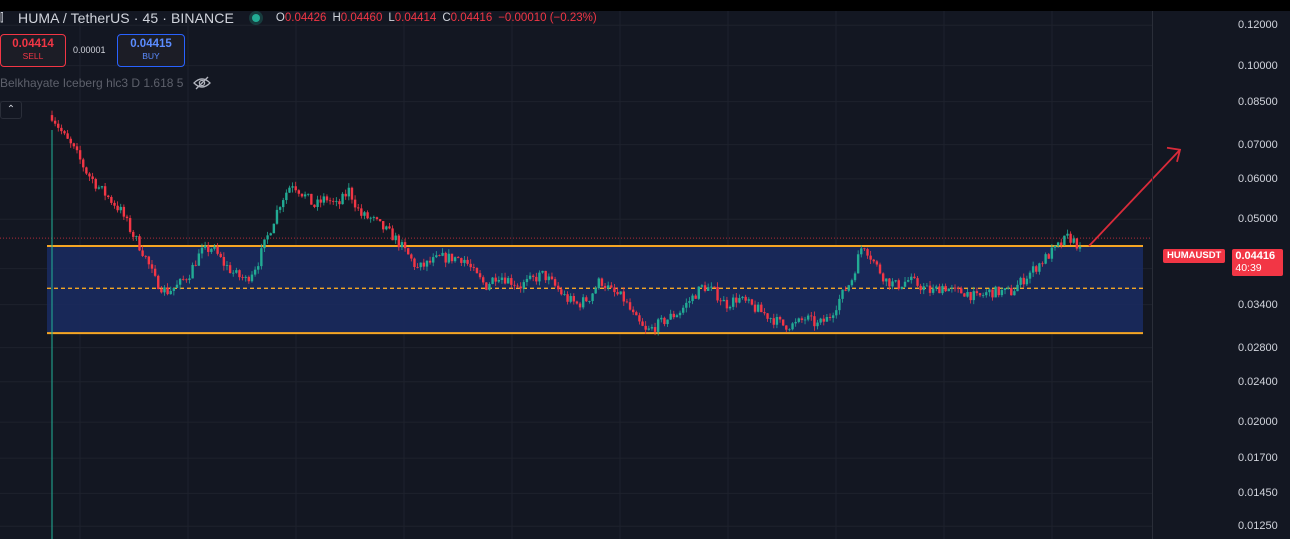 This screenshot has width=1290, height=539. What do you see at coordinates (2, 18) in the screenshot?
I see `candle-icon: ⫿` at bounding box center [2, 18].